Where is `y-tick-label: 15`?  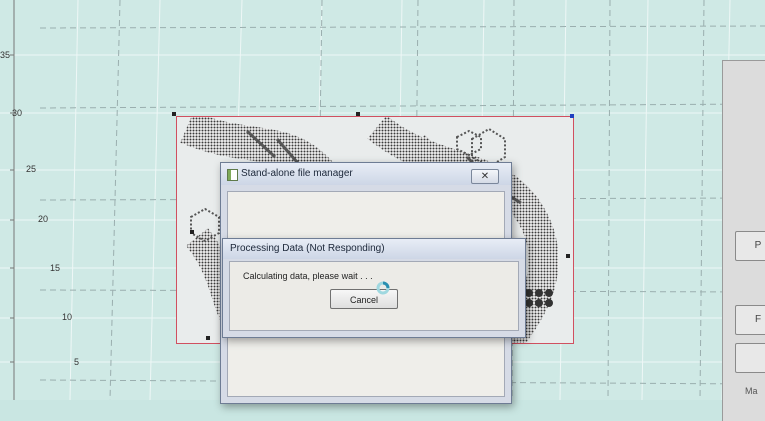 y-tick-label: 15 is located at coordinates (55, 268).